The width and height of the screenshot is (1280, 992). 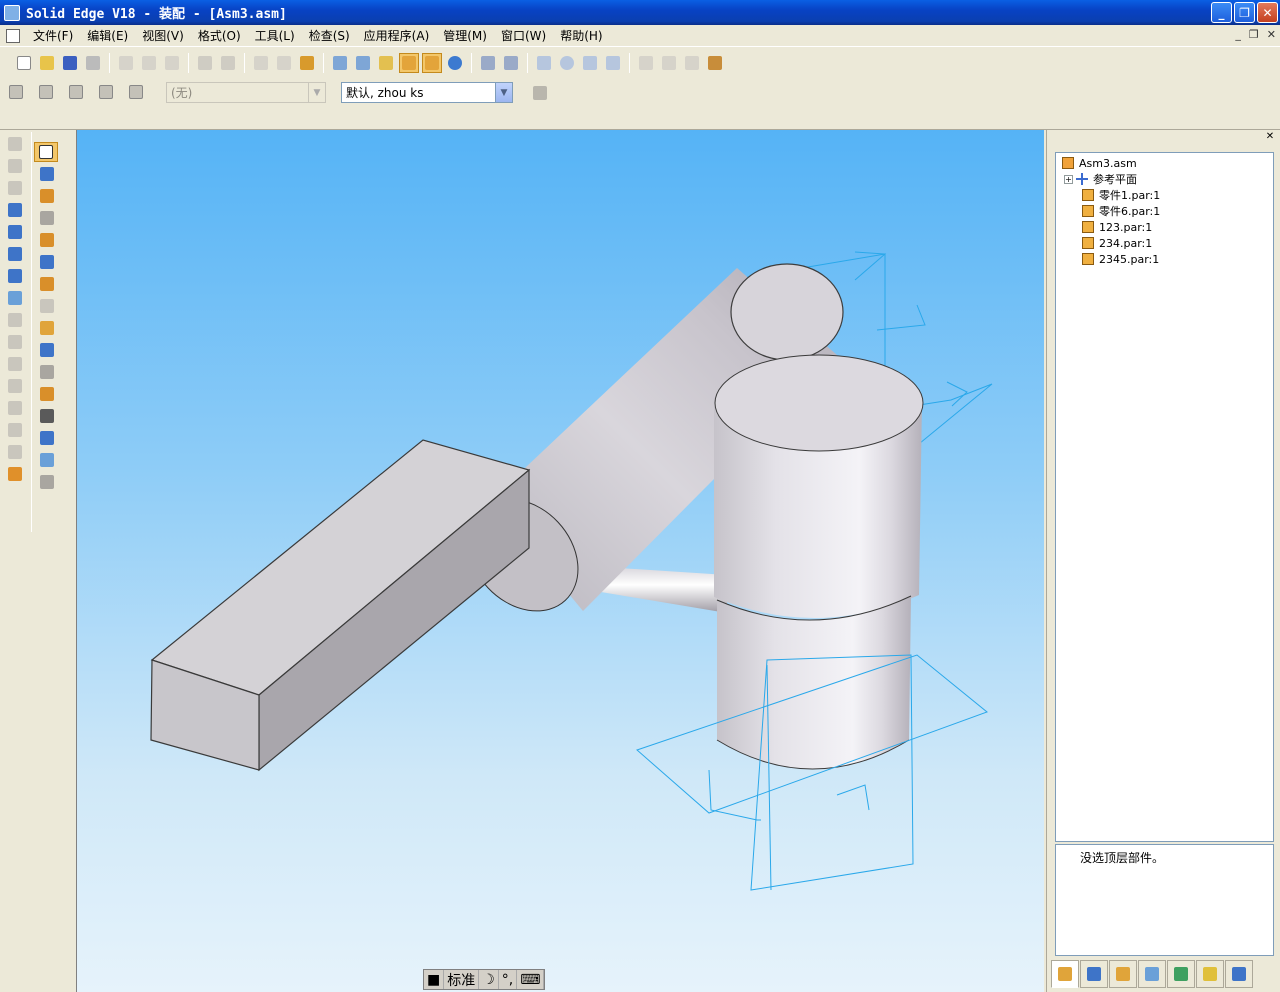 What do you see at coordinates (669, 63) in the screenshot?
I see `calculator-button` at bounding box center [669, 63].